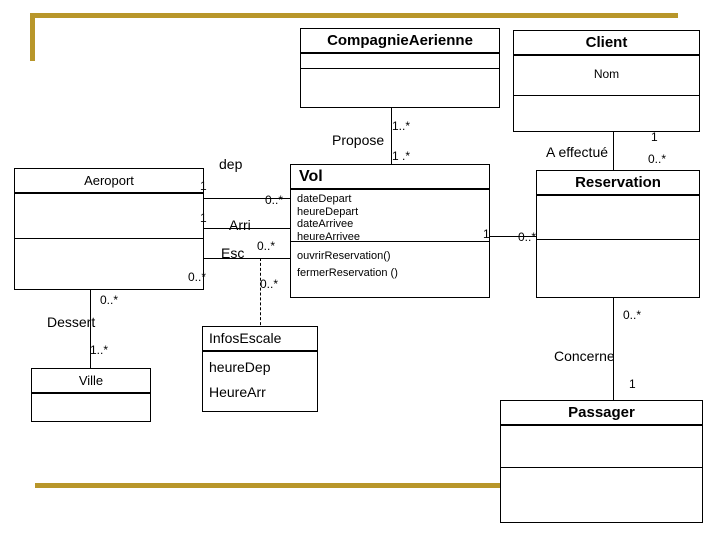  I want to click on class-name-ville: Ville, so click(91, 381).